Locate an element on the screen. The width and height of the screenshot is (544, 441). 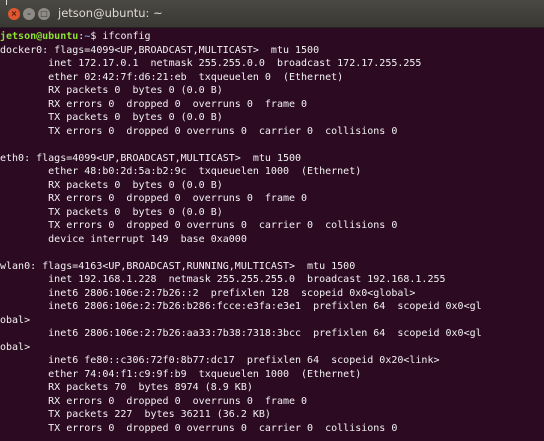
maximize-button: □ is located at coordinates (44, 14).